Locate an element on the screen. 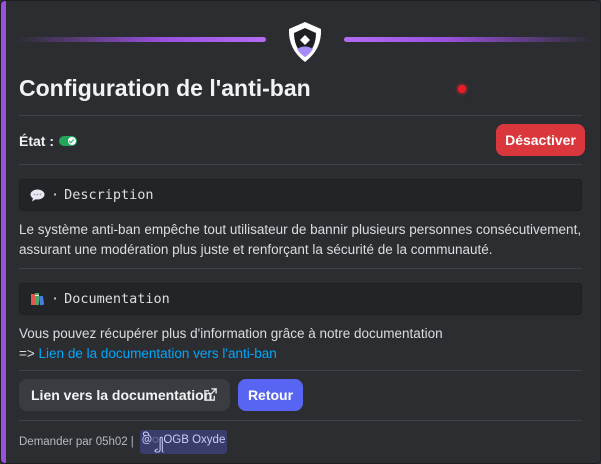 This screenshot has height=464, width=601. user-mention: @ꦼ꧀OGB Oxyde is located at coordinates (183, 442).